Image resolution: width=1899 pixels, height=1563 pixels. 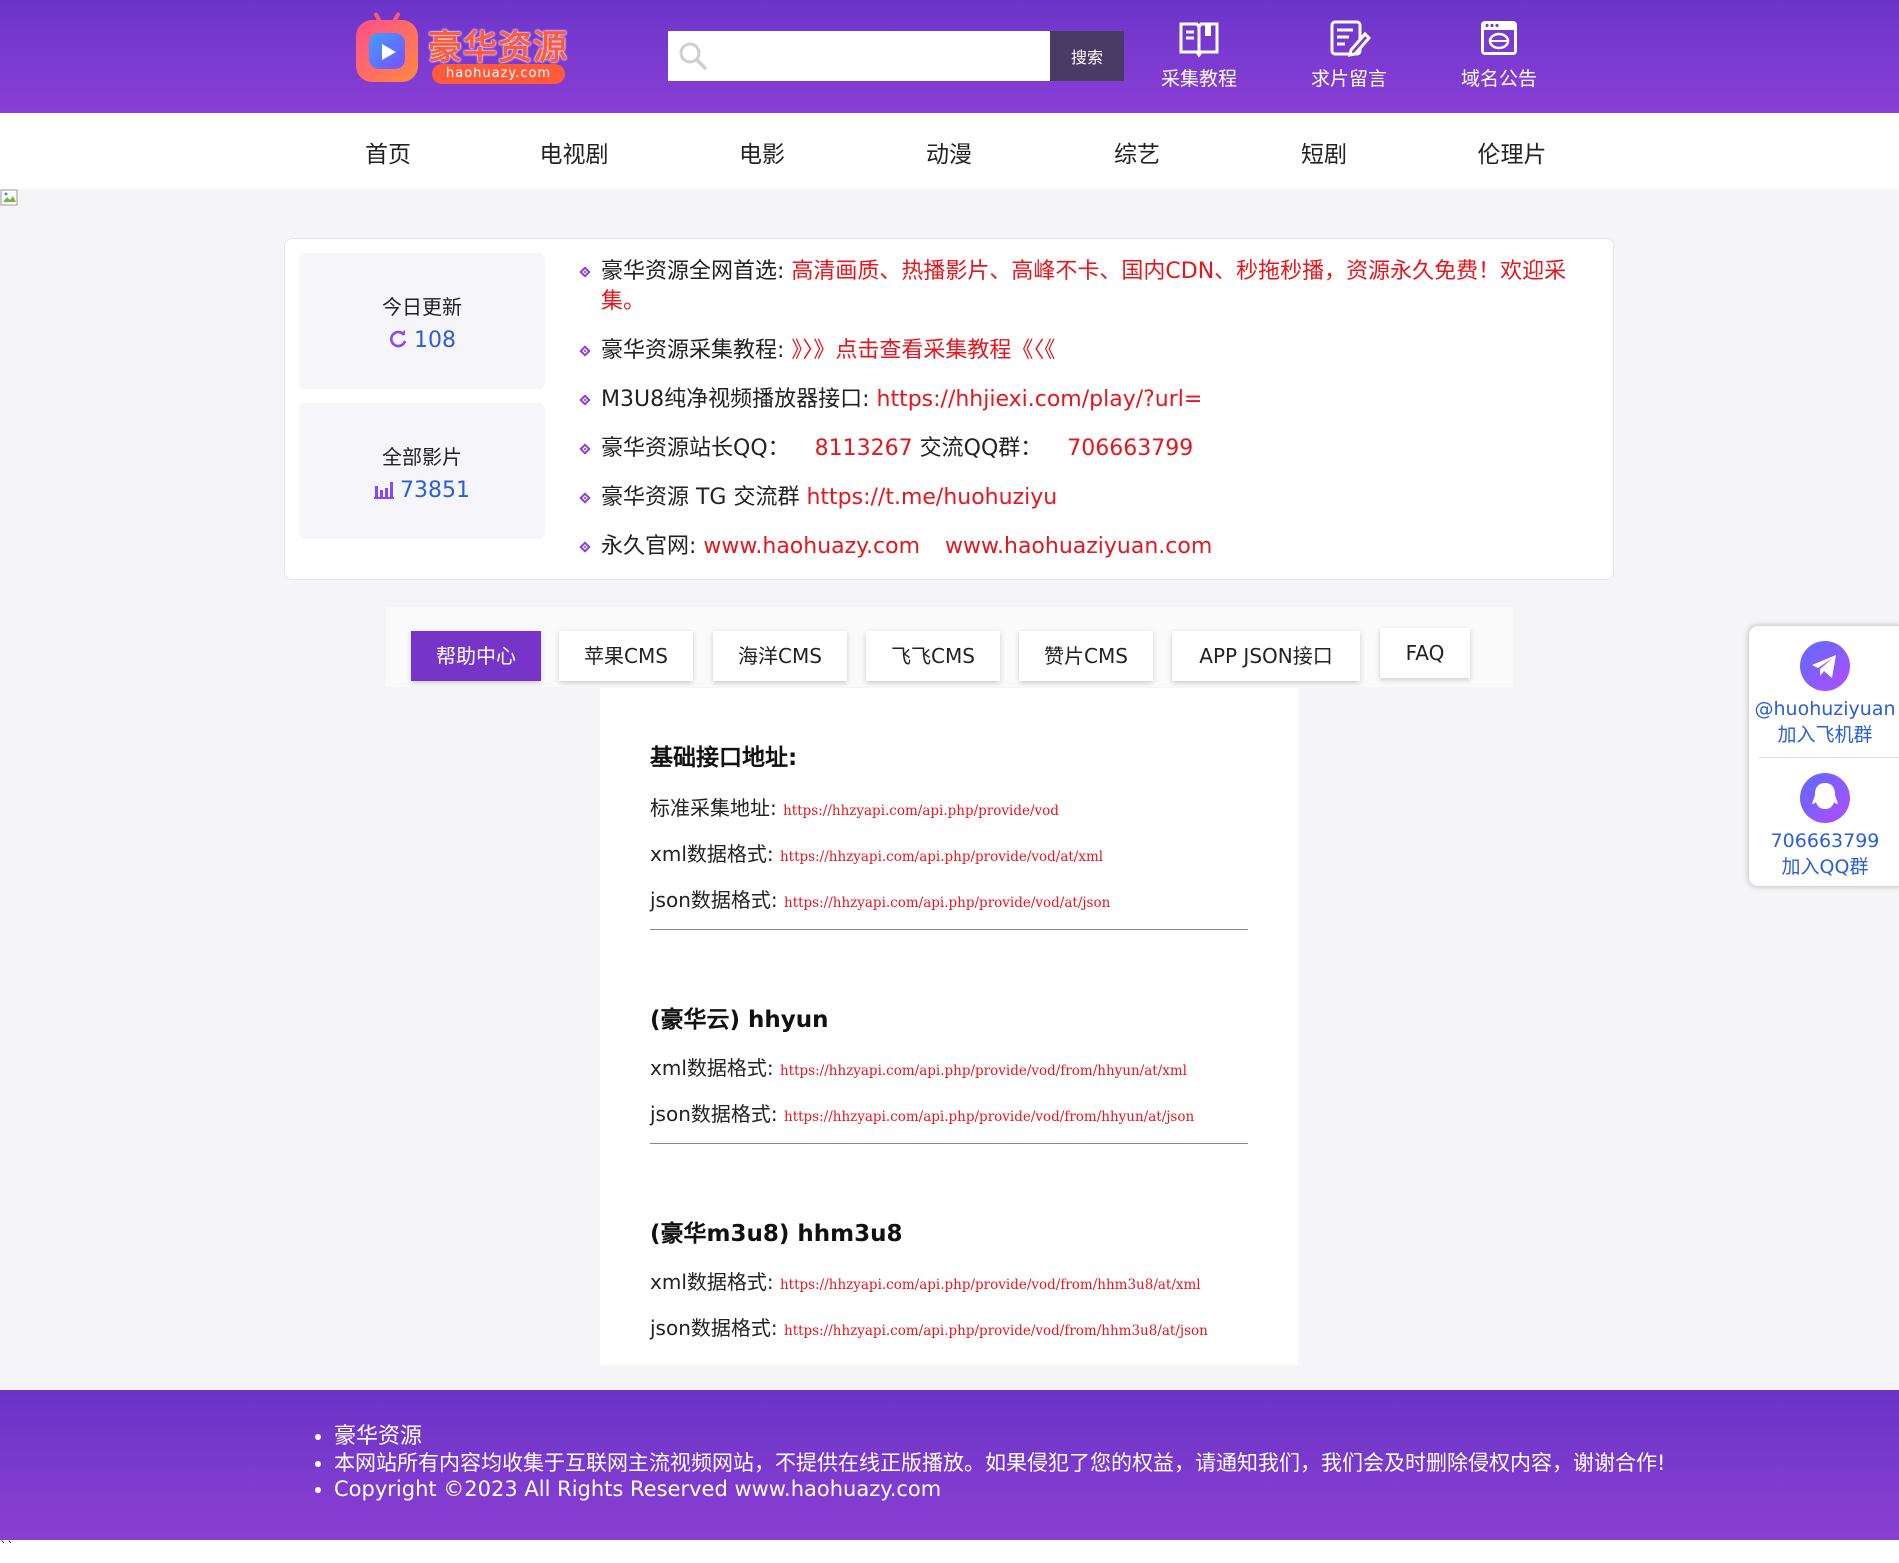 I want to click on nav-item-short: 短剧, so click(x=1324, y=152).